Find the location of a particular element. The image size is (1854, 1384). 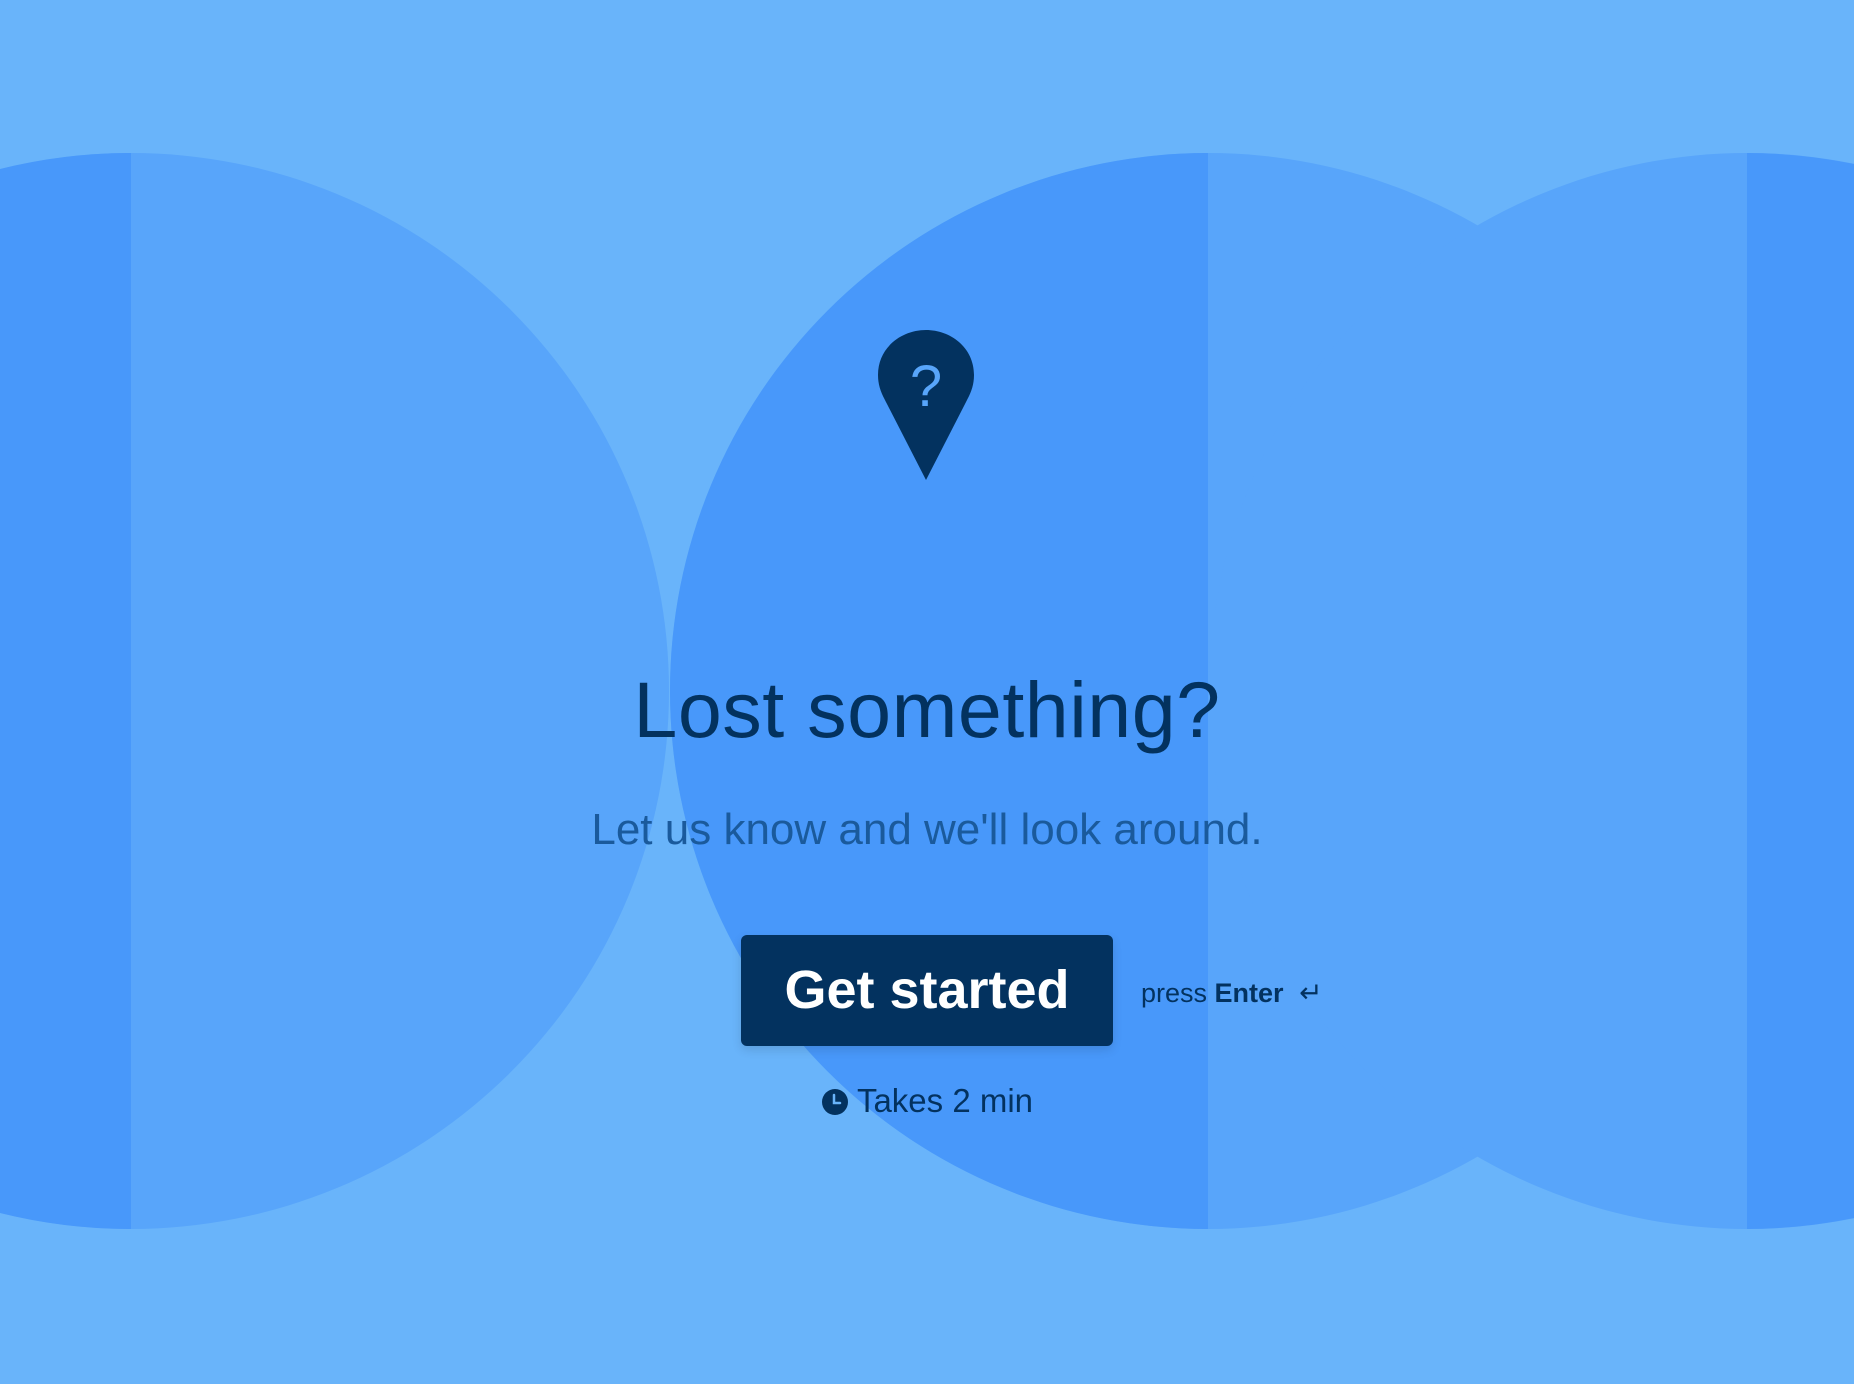

time-estimate: Takes 2 min is located at coordinates (927, 1101).